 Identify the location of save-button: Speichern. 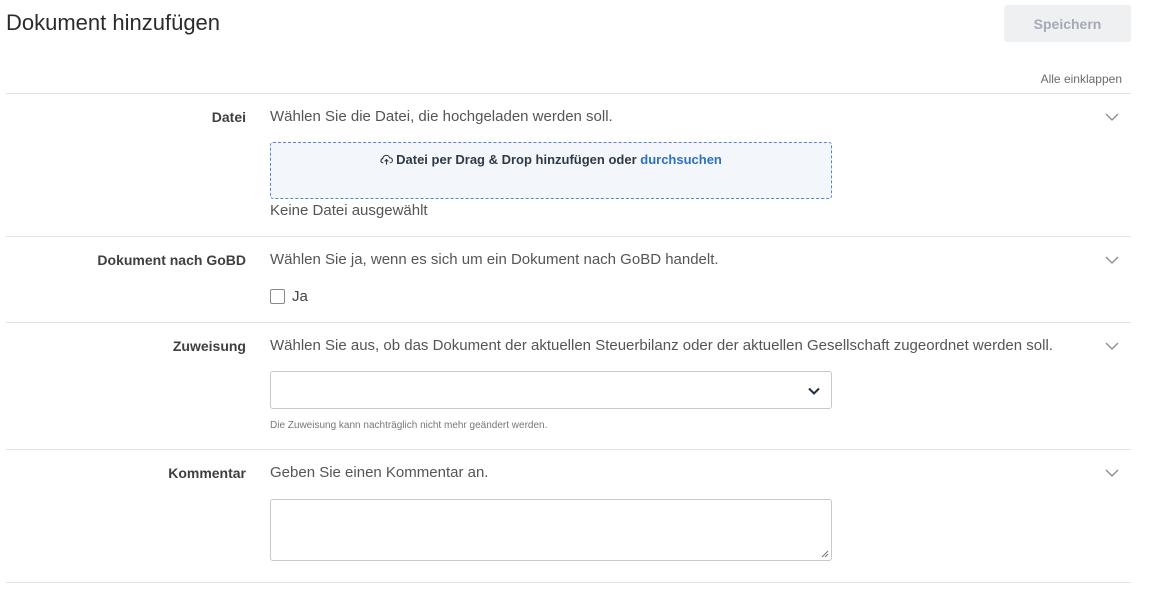
(1067, 23).